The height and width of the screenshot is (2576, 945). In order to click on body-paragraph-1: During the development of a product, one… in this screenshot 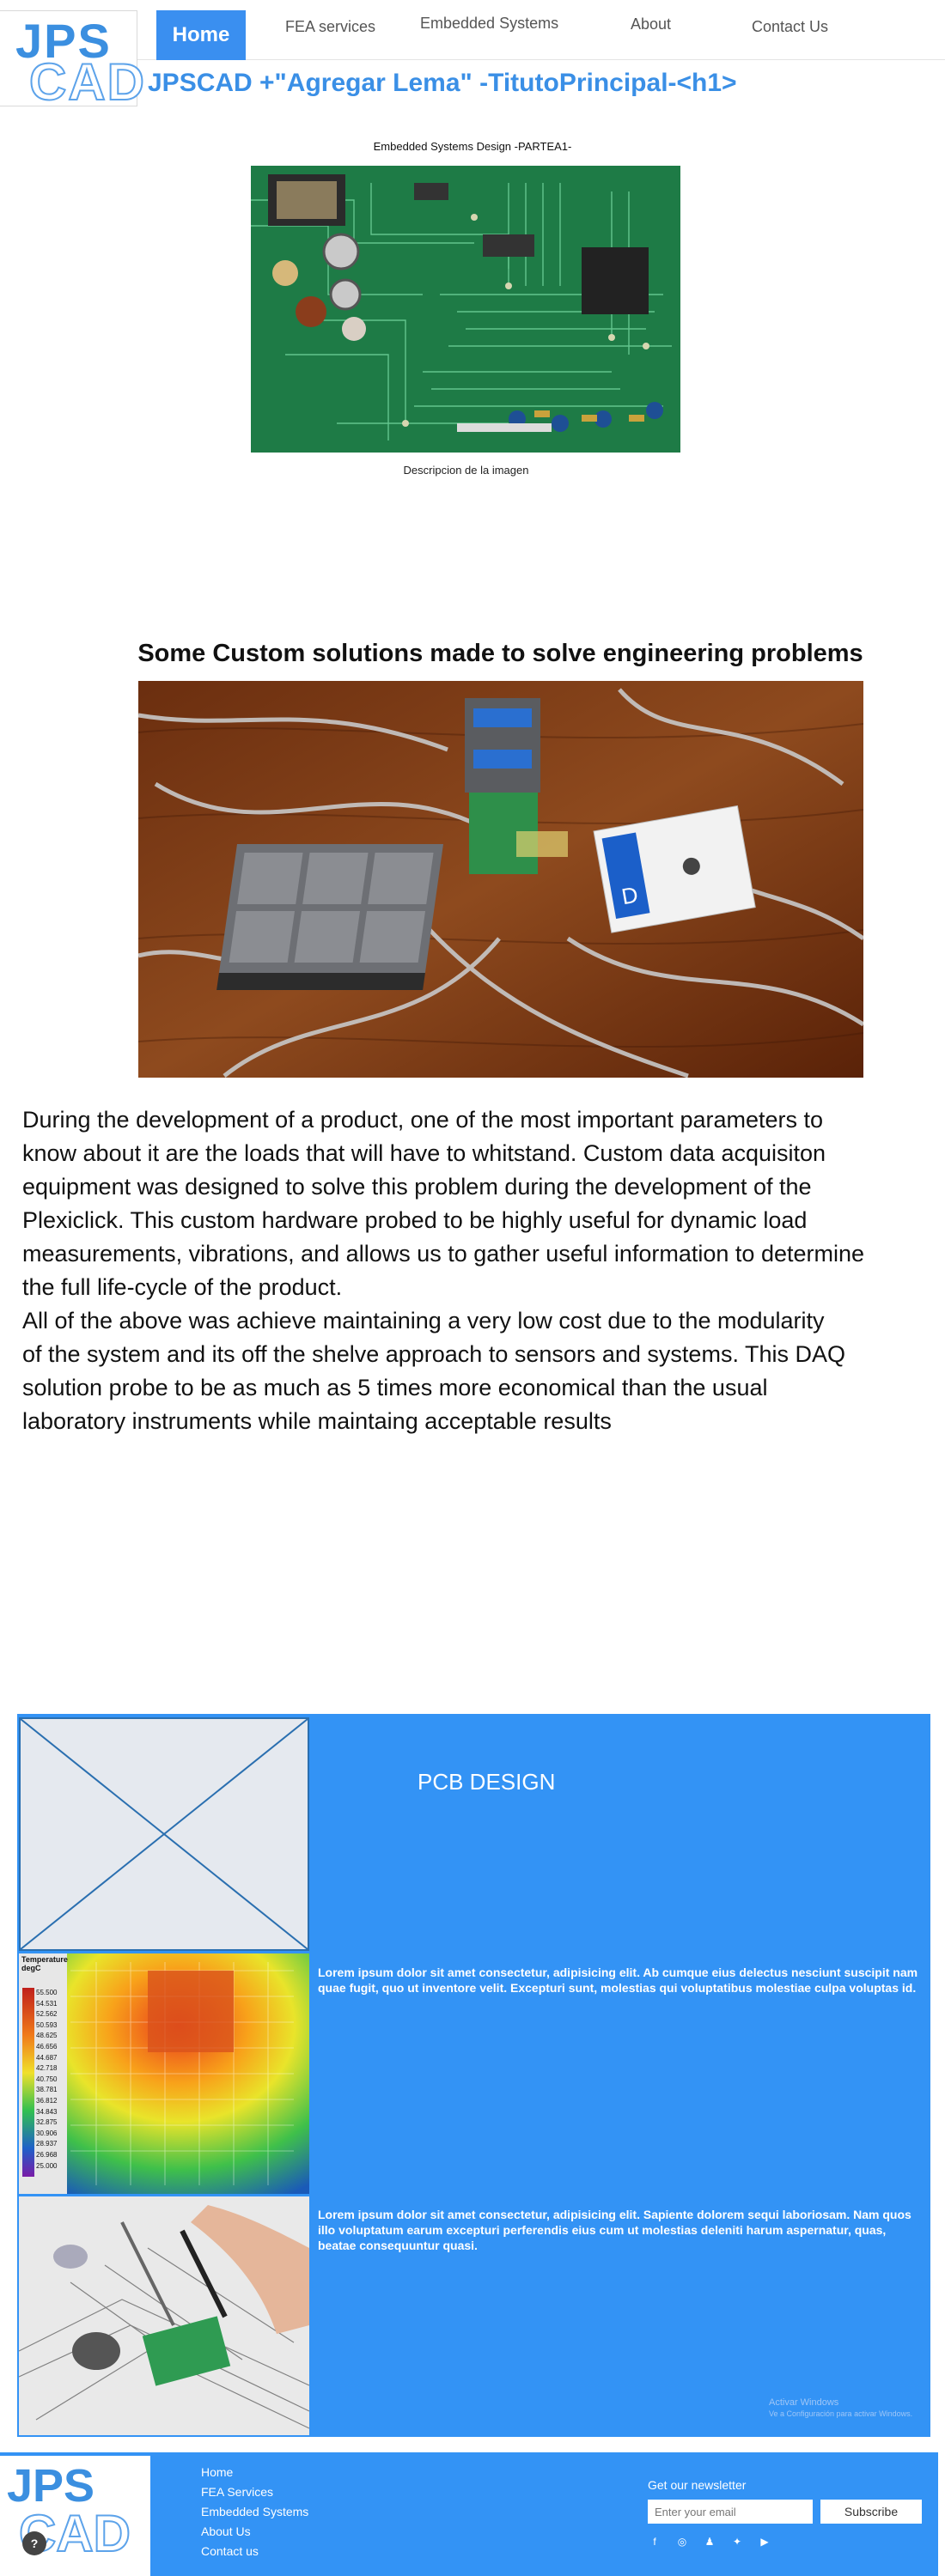, I will do `click(443, 1203)`.